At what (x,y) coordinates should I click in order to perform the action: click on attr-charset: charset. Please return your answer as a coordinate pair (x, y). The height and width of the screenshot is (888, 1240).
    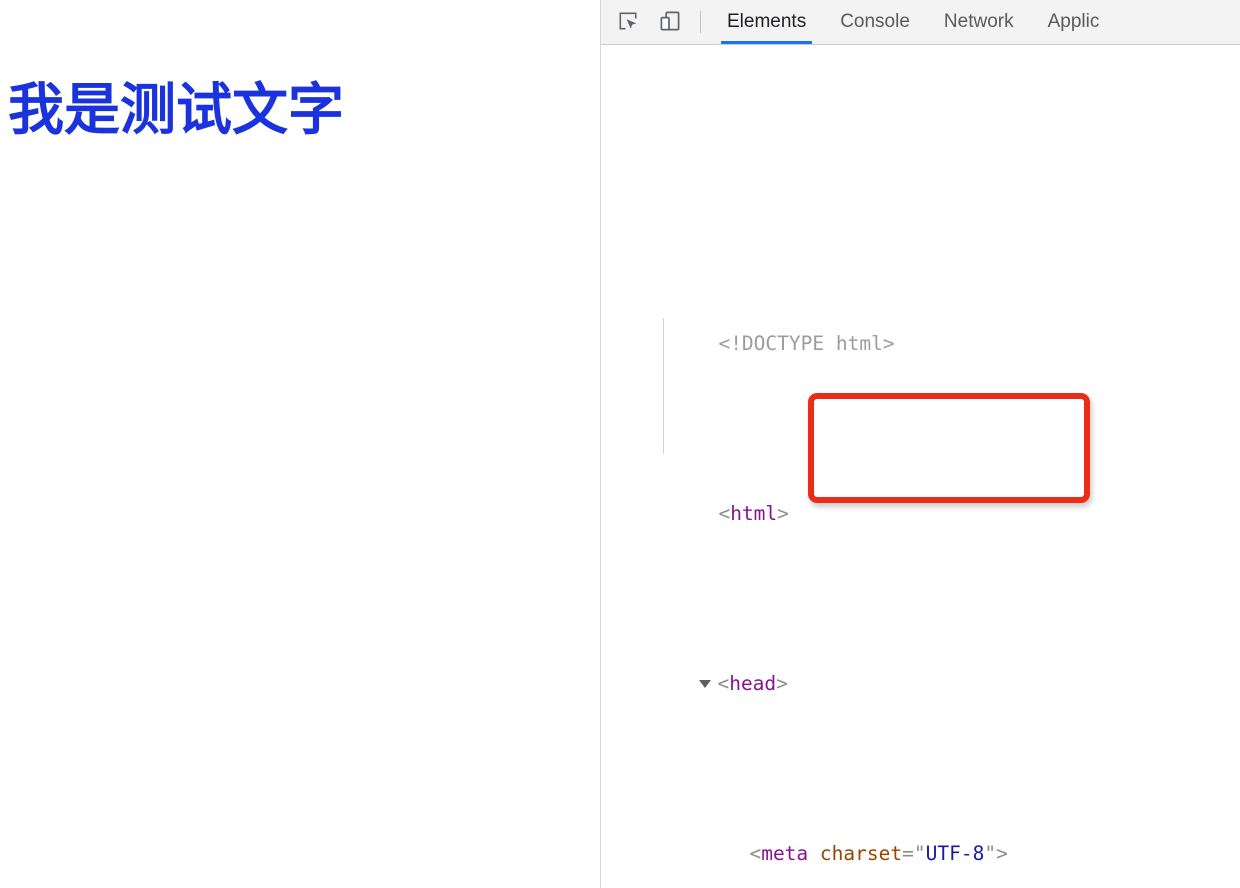
    Looking at the image, I should click on (861, 853).